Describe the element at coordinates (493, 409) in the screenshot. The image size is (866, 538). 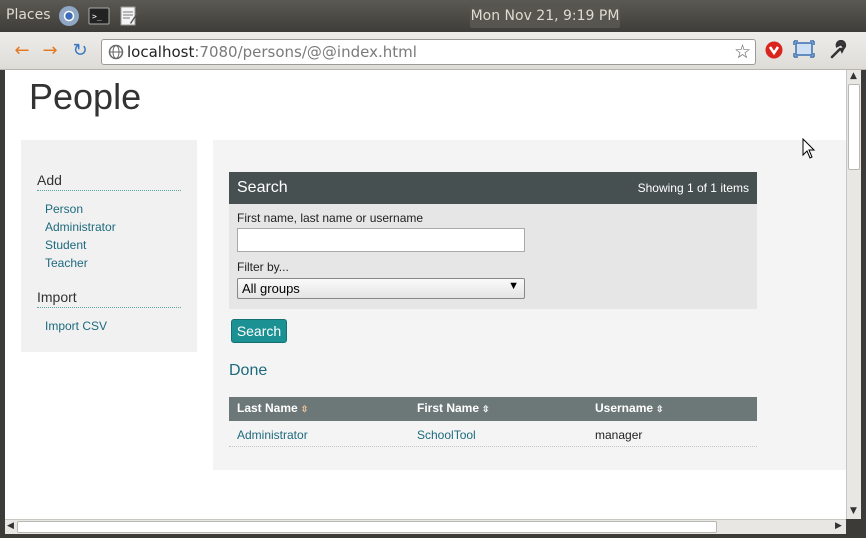
I see `table-header: Last Name ⇳ First Name ⇳ Username ⇳` at that location.